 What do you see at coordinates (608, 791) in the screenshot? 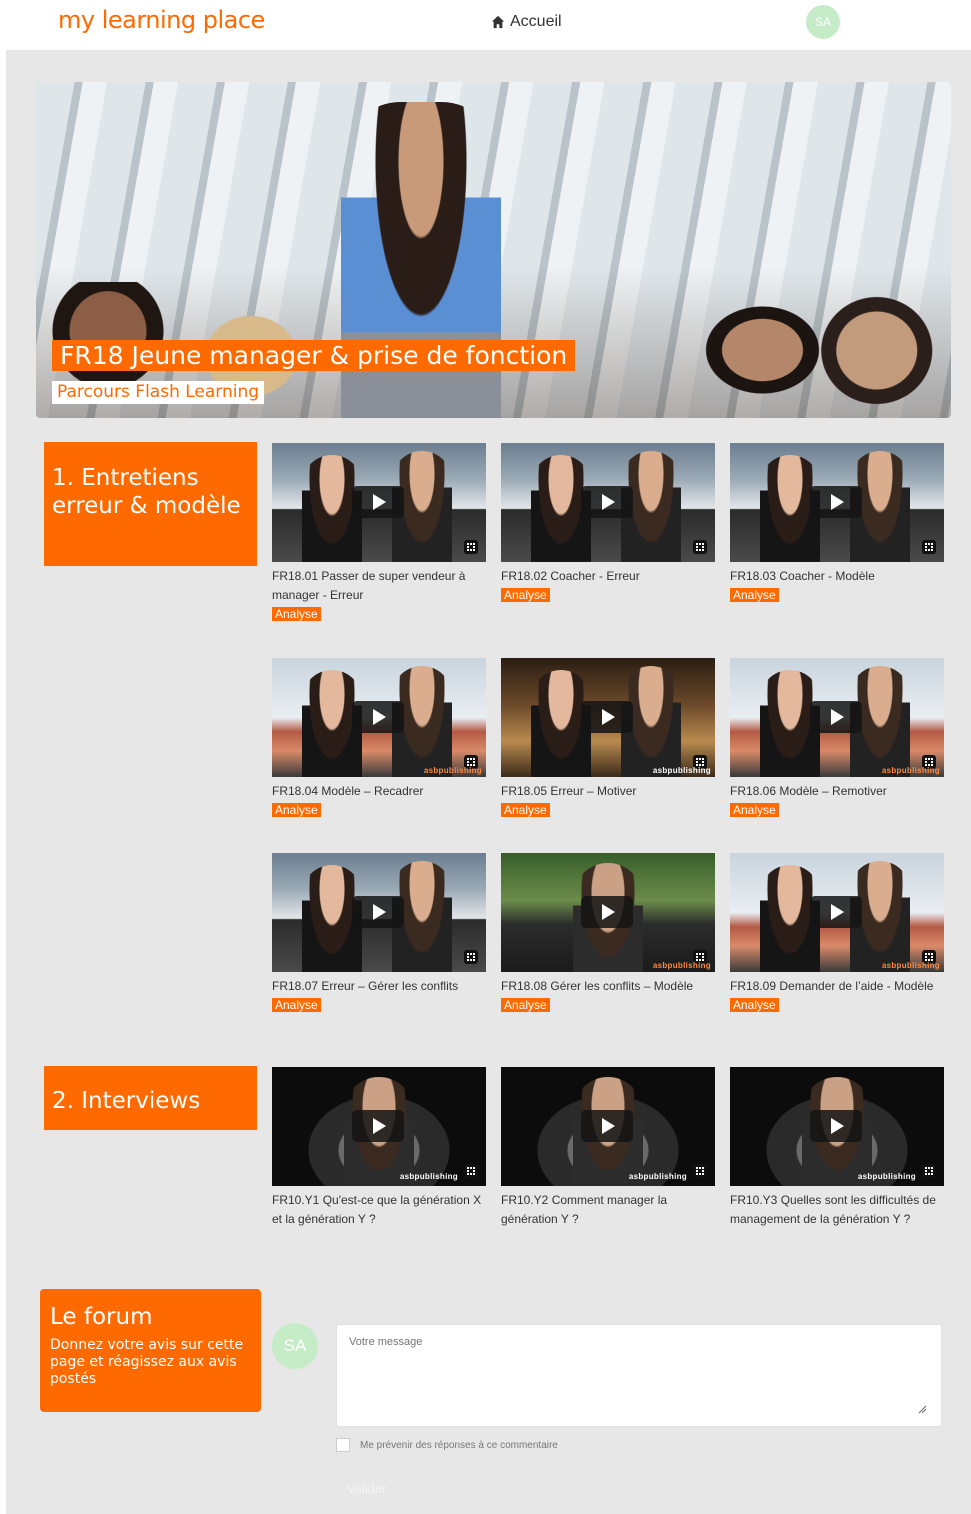
I see `video-title: FR18.05 Erreur – Motiver` at bounding box center [608, 791].